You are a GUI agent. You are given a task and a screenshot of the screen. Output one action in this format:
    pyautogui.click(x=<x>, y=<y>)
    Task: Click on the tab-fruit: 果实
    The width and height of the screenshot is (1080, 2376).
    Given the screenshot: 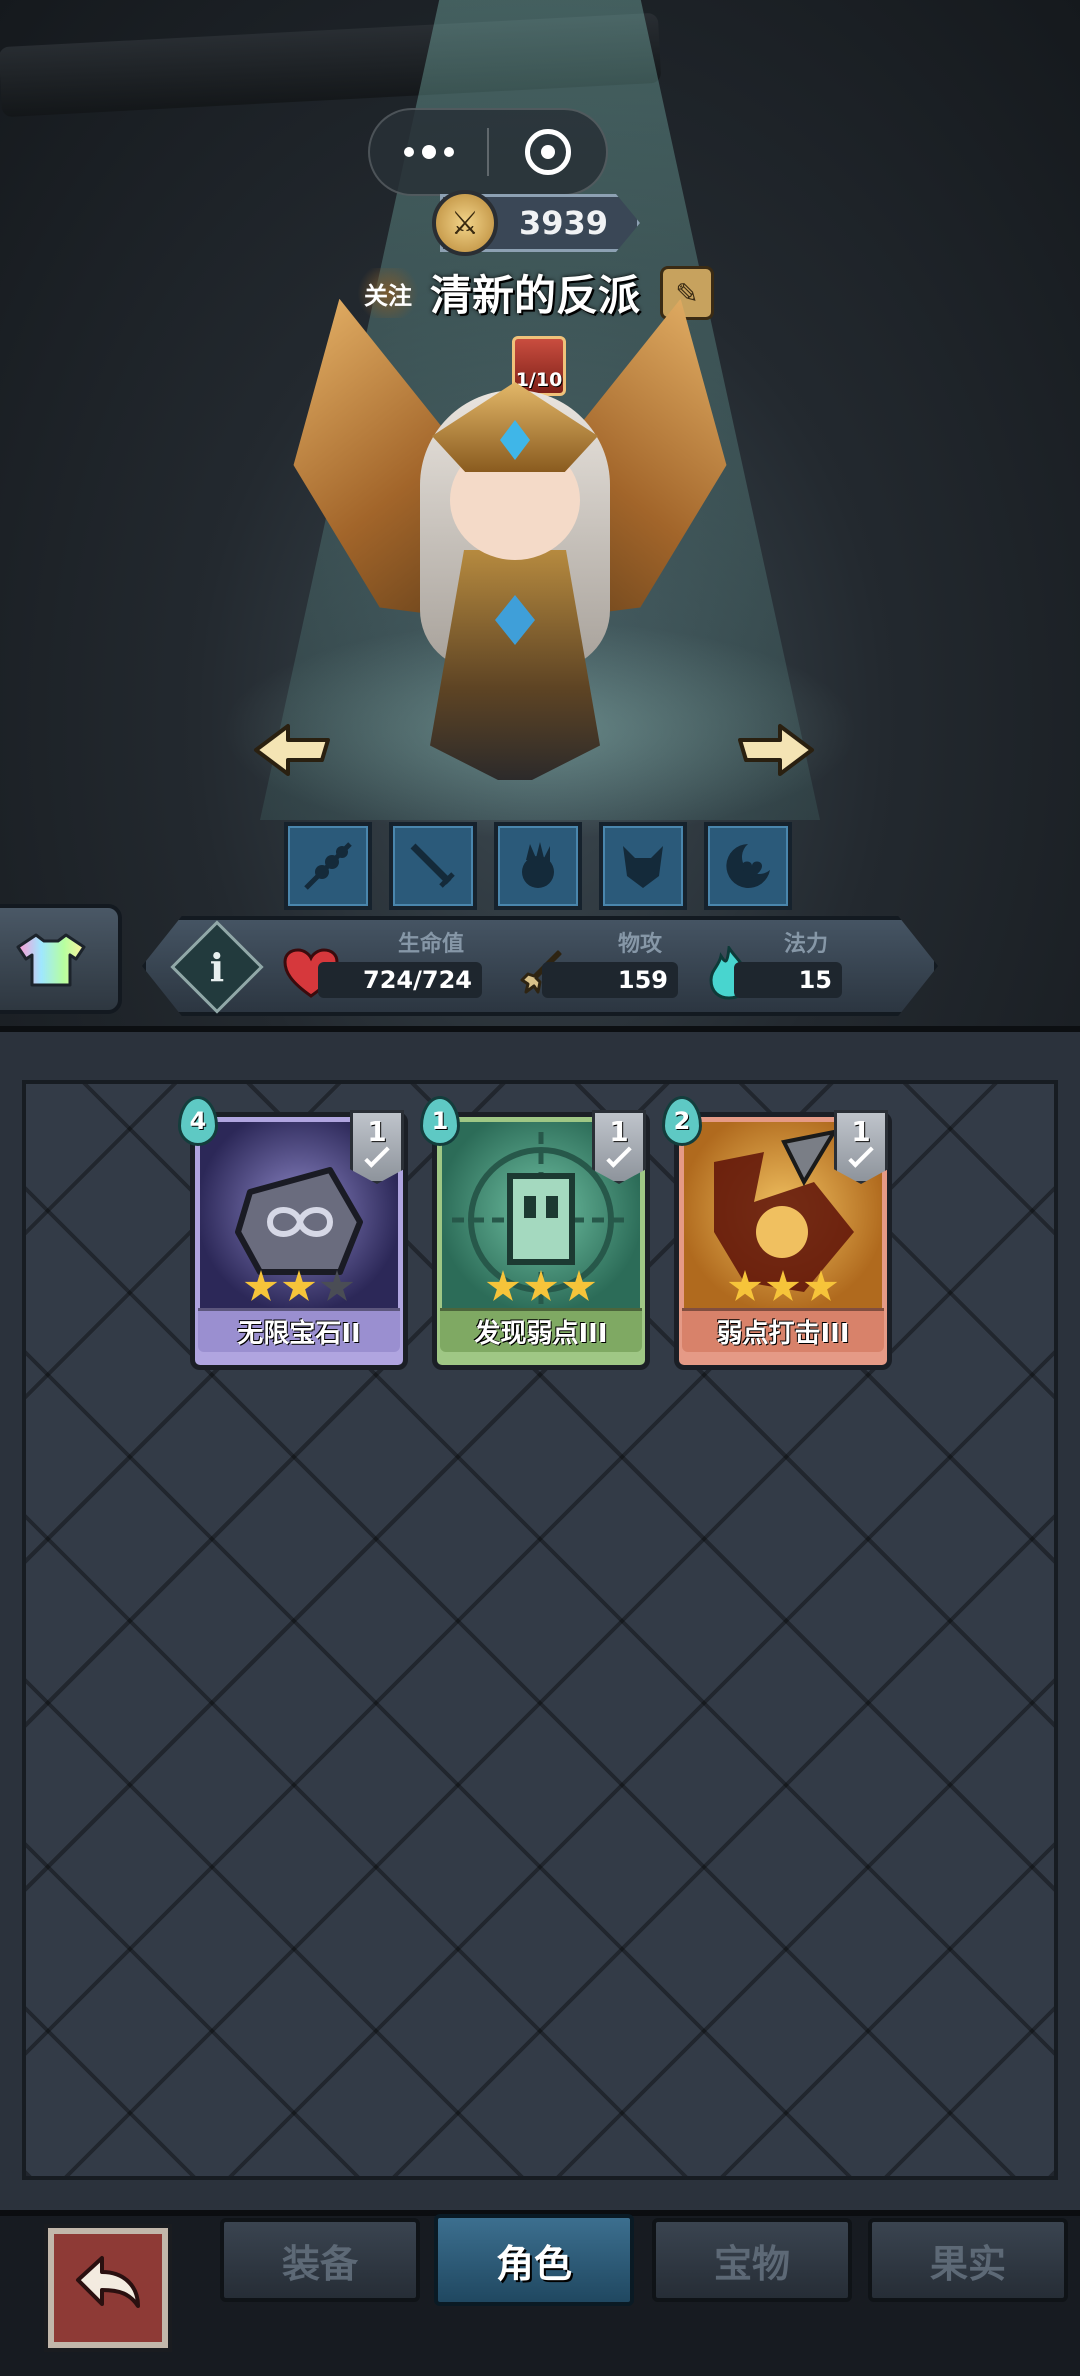 What is the action you would take?
    pyautogui.click(x=968, y=2260)
    